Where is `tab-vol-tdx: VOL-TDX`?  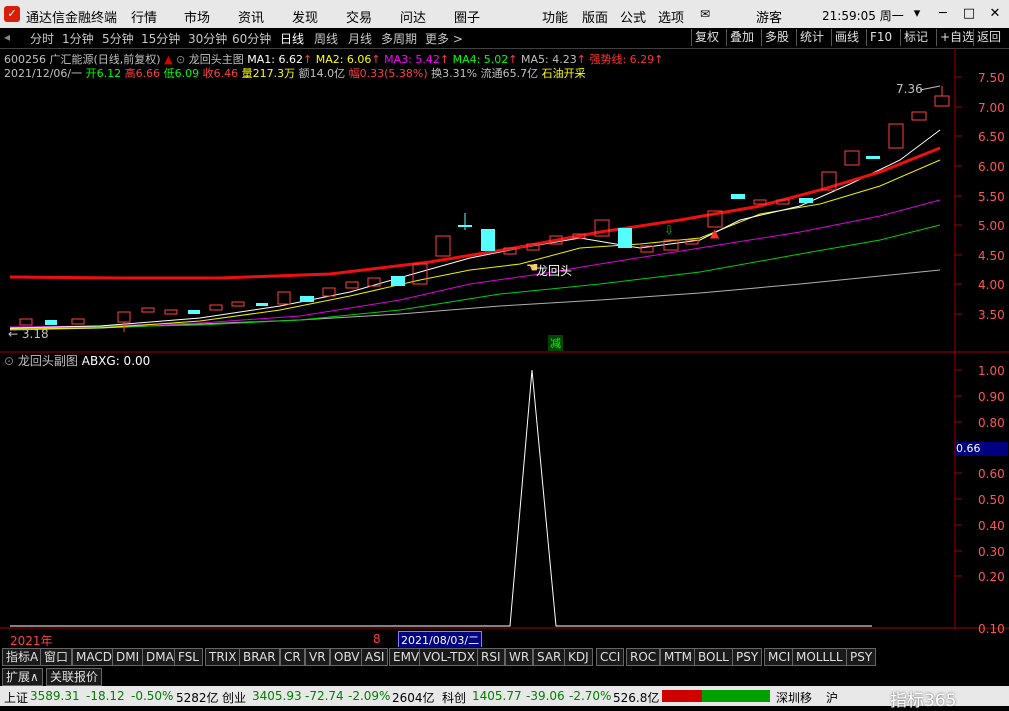
tab-vol-tdx: VOL-TDX is located at coordinates (449, 657).